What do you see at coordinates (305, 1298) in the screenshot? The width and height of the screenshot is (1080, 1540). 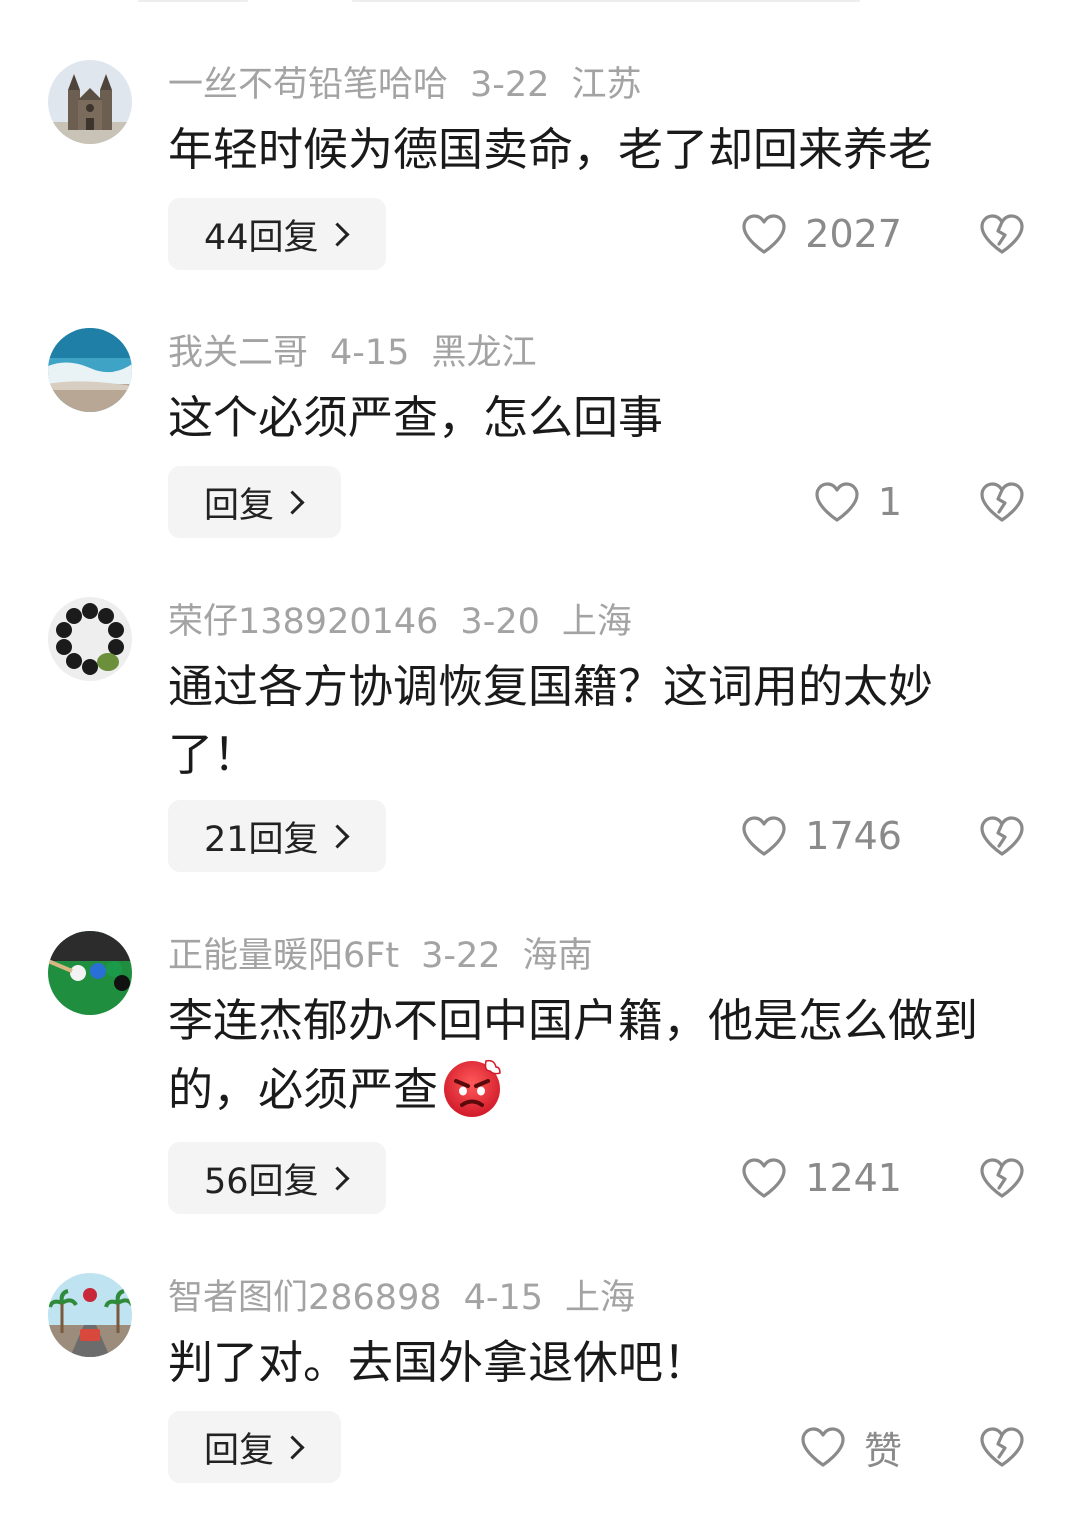 I see `username: 智者图们286898` at bounding box center [305, 1298].